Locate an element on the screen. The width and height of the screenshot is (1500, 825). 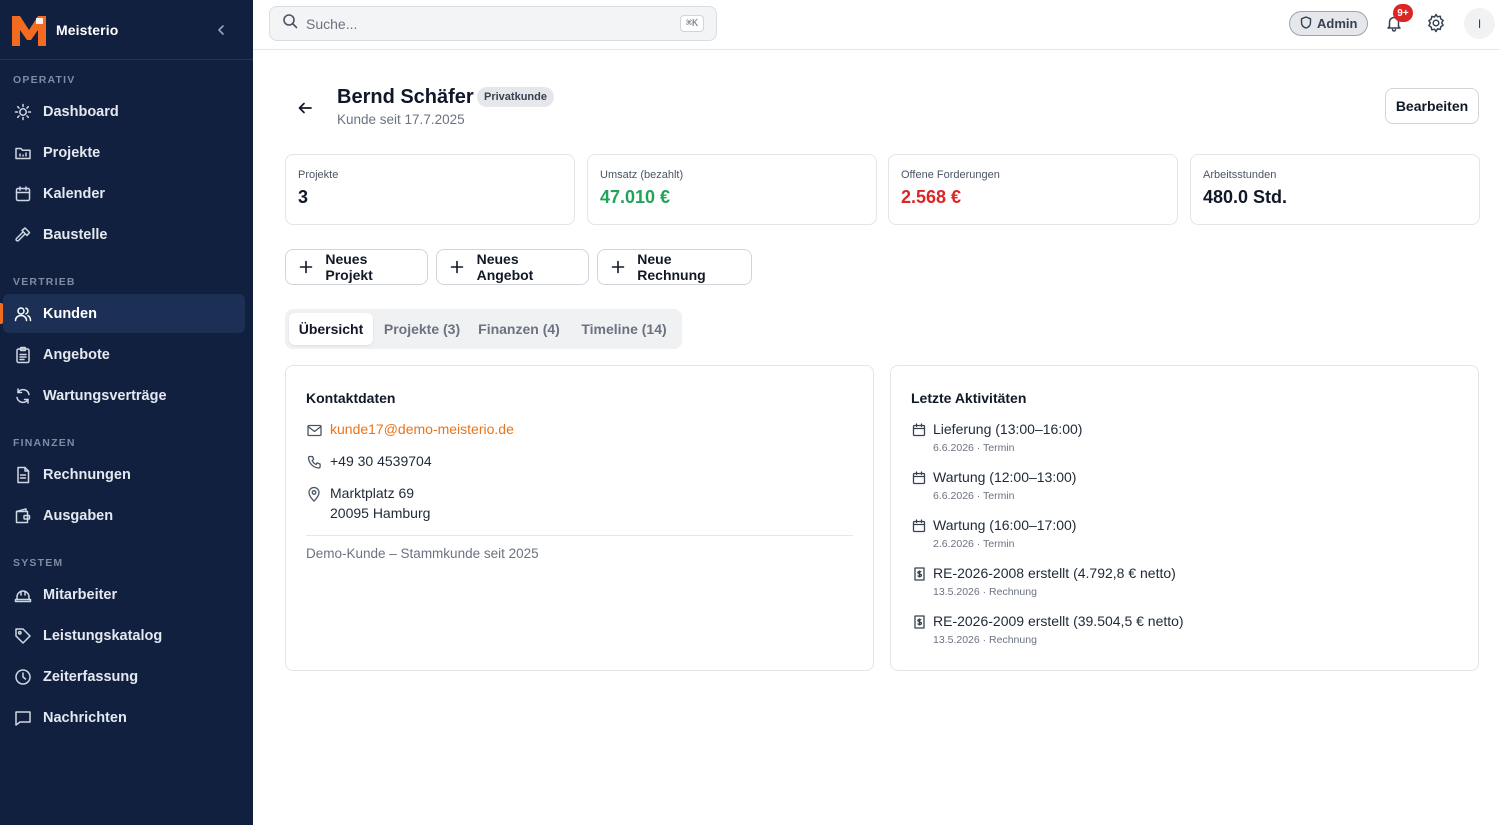
role-badge: Admin is located at coordinates (1329, 23).